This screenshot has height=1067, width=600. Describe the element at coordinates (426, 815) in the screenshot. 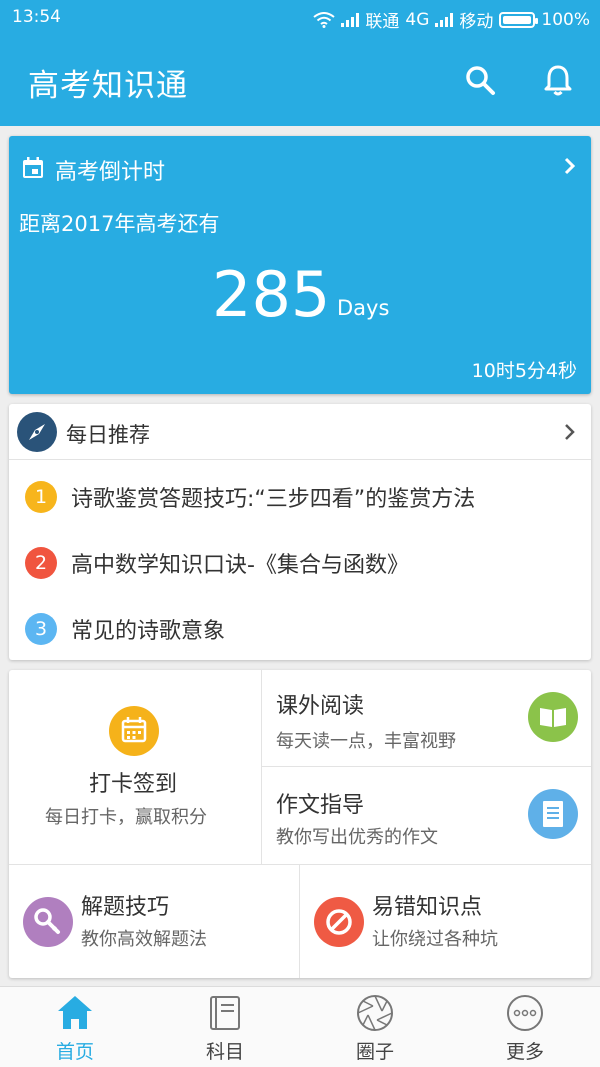

I see `writing-tile: 作文指导 教你写出优秀的作文` at that location.